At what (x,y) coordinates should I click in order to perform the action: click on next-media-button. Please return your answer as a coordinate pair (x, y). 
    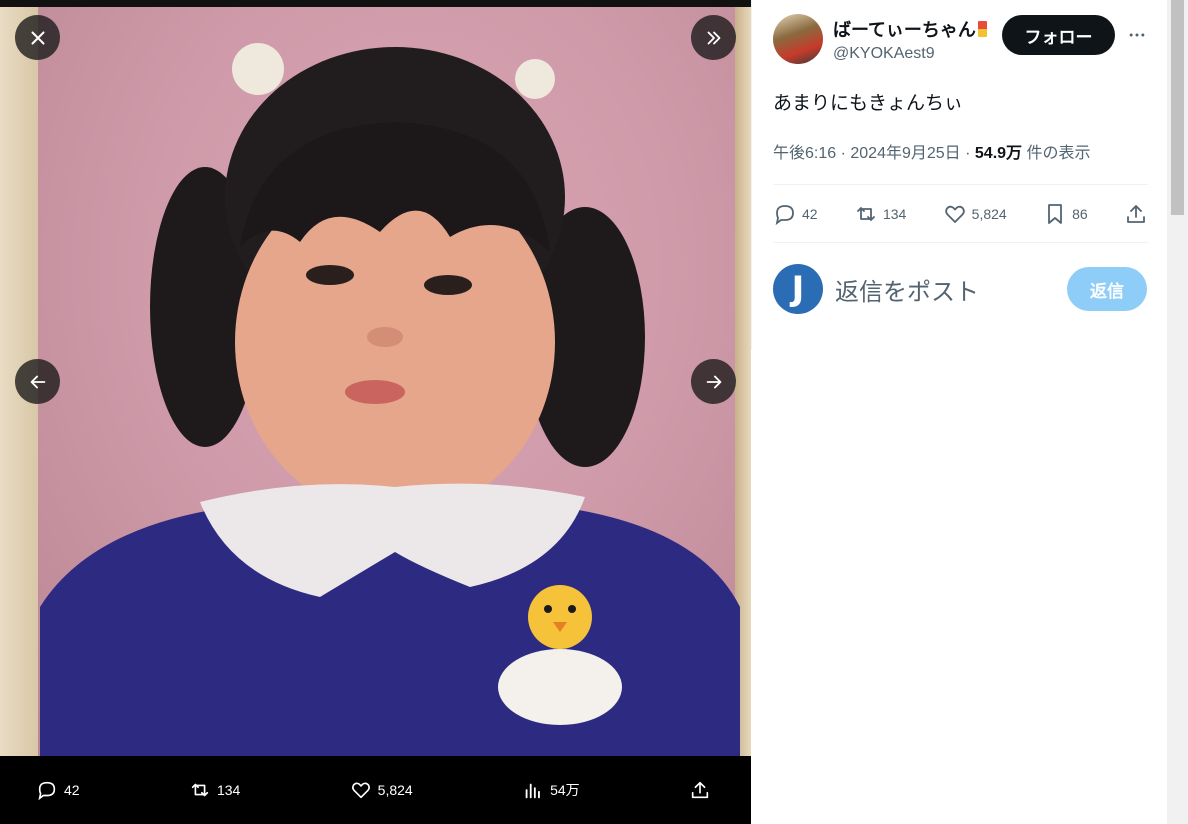
    Looking at the image, I should click on (713, 381).